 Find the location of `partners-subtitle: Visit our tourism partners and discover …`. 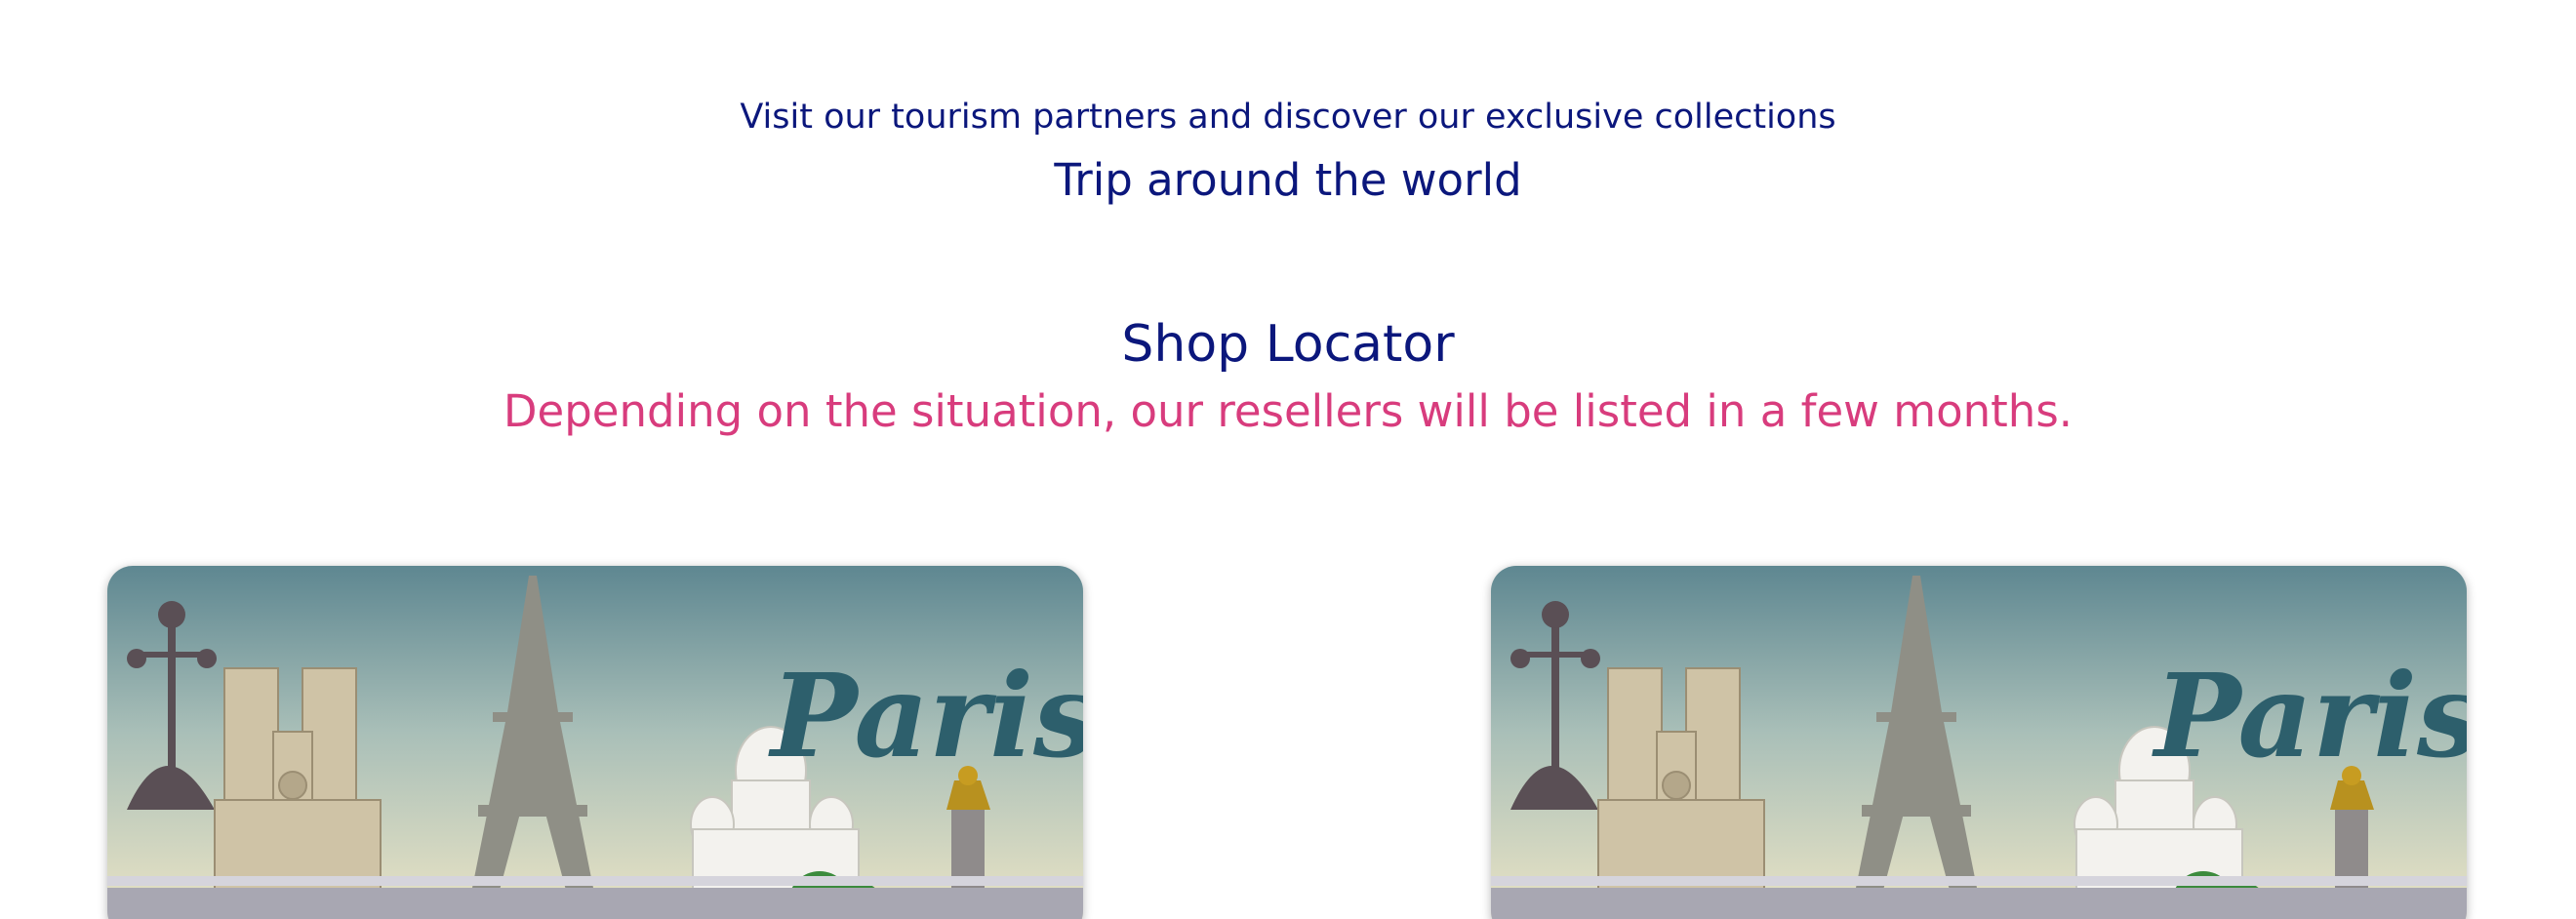

partners-subtitle: Visit our tourism partners and discover … is located at coordinates (1288, 118).